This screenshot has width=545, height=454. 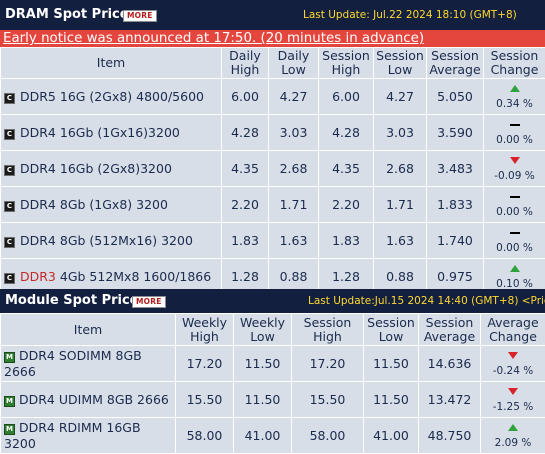 What do you see at coordinates (455, 97) in the screenshot?
I see `price-value: 5.050` at bounding box center [455, 97].